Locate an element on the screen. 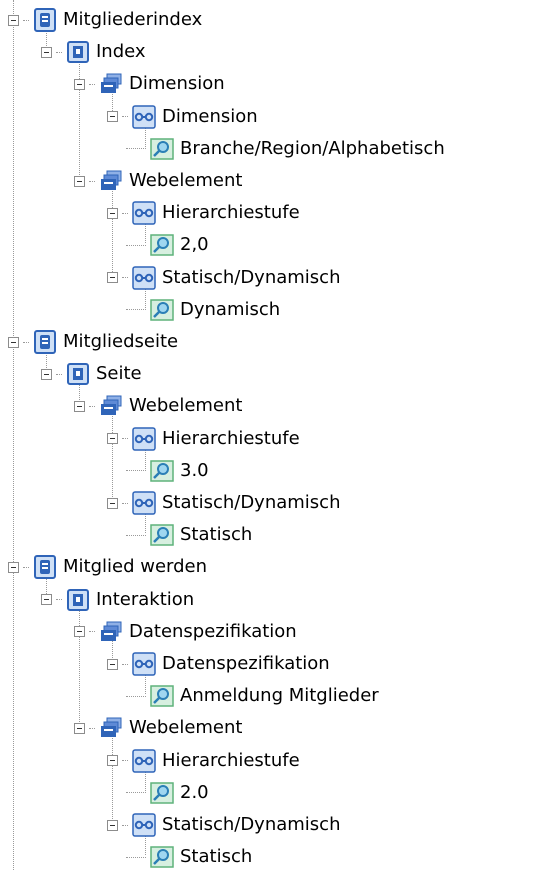 The image size is (557, 874). tree-item-group: Mitglied werden is located at coordinates (107, 567).